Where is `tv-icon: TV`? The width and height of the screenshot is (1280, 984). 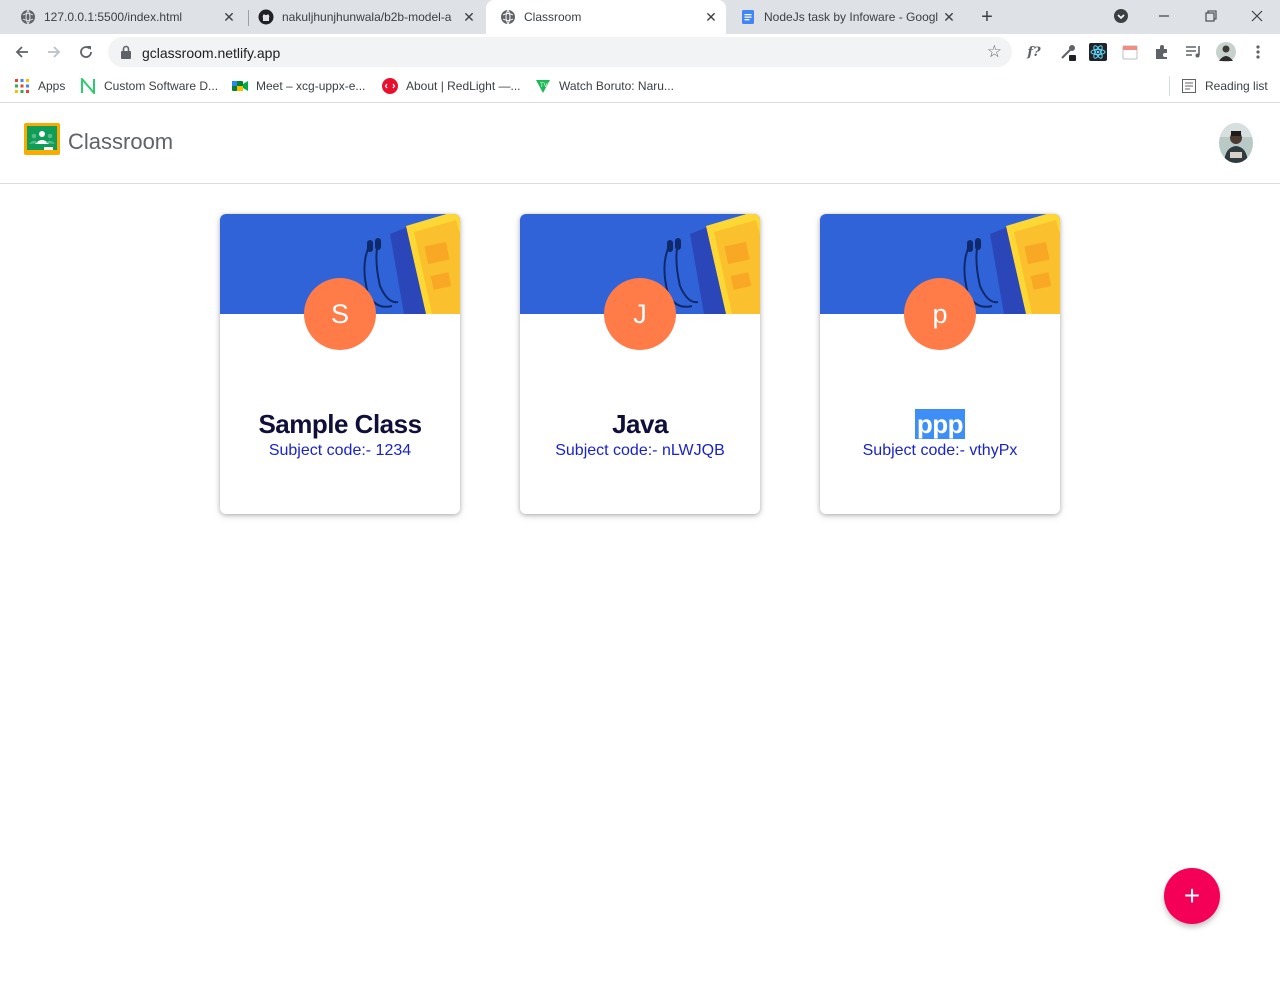 tv-icon: TV is located at coordinates (543, 86).